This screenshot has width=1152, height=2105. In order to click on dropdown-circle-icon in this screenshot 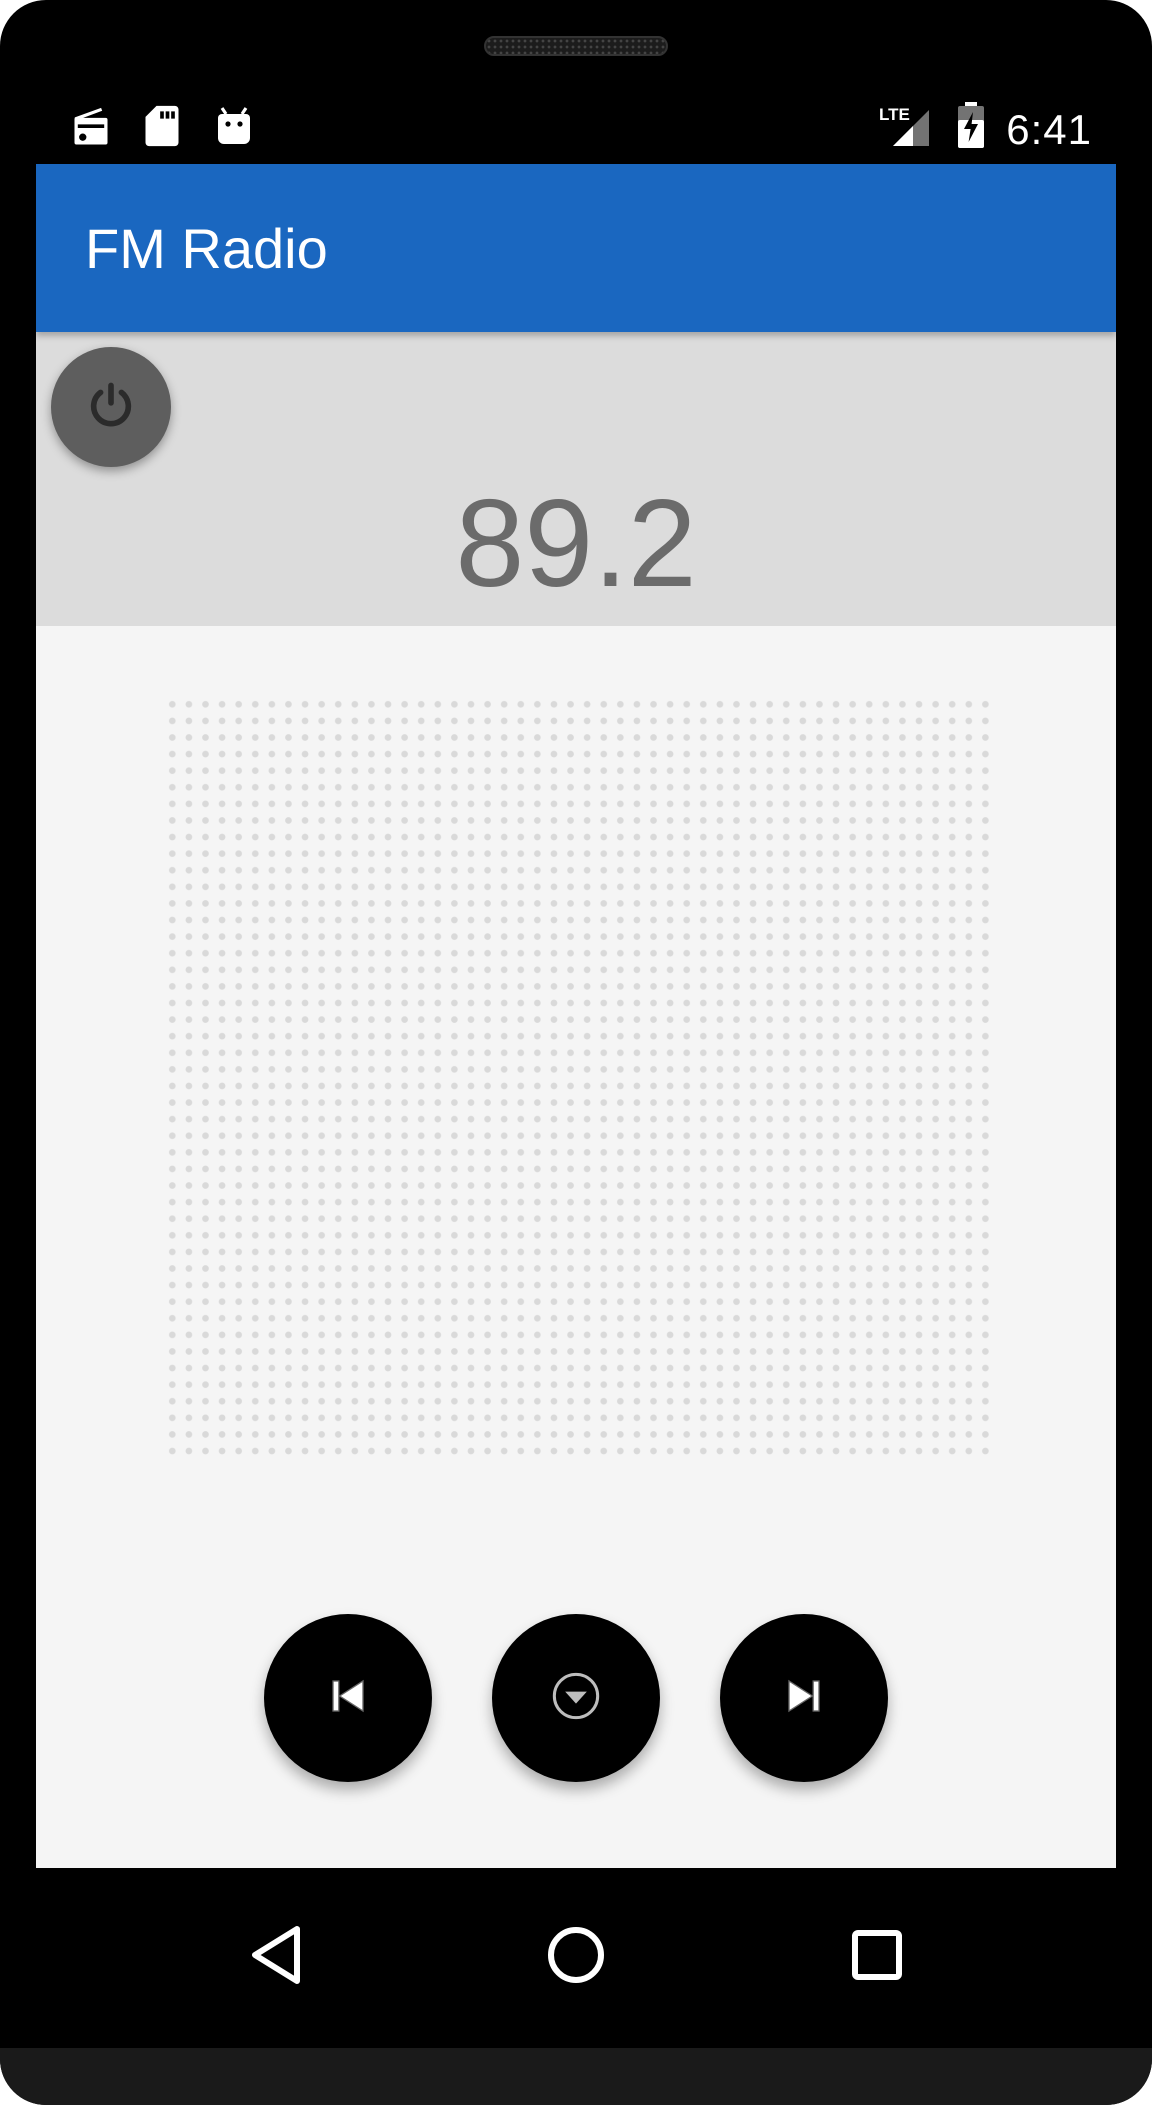, I will do `click(576, 1698)`.